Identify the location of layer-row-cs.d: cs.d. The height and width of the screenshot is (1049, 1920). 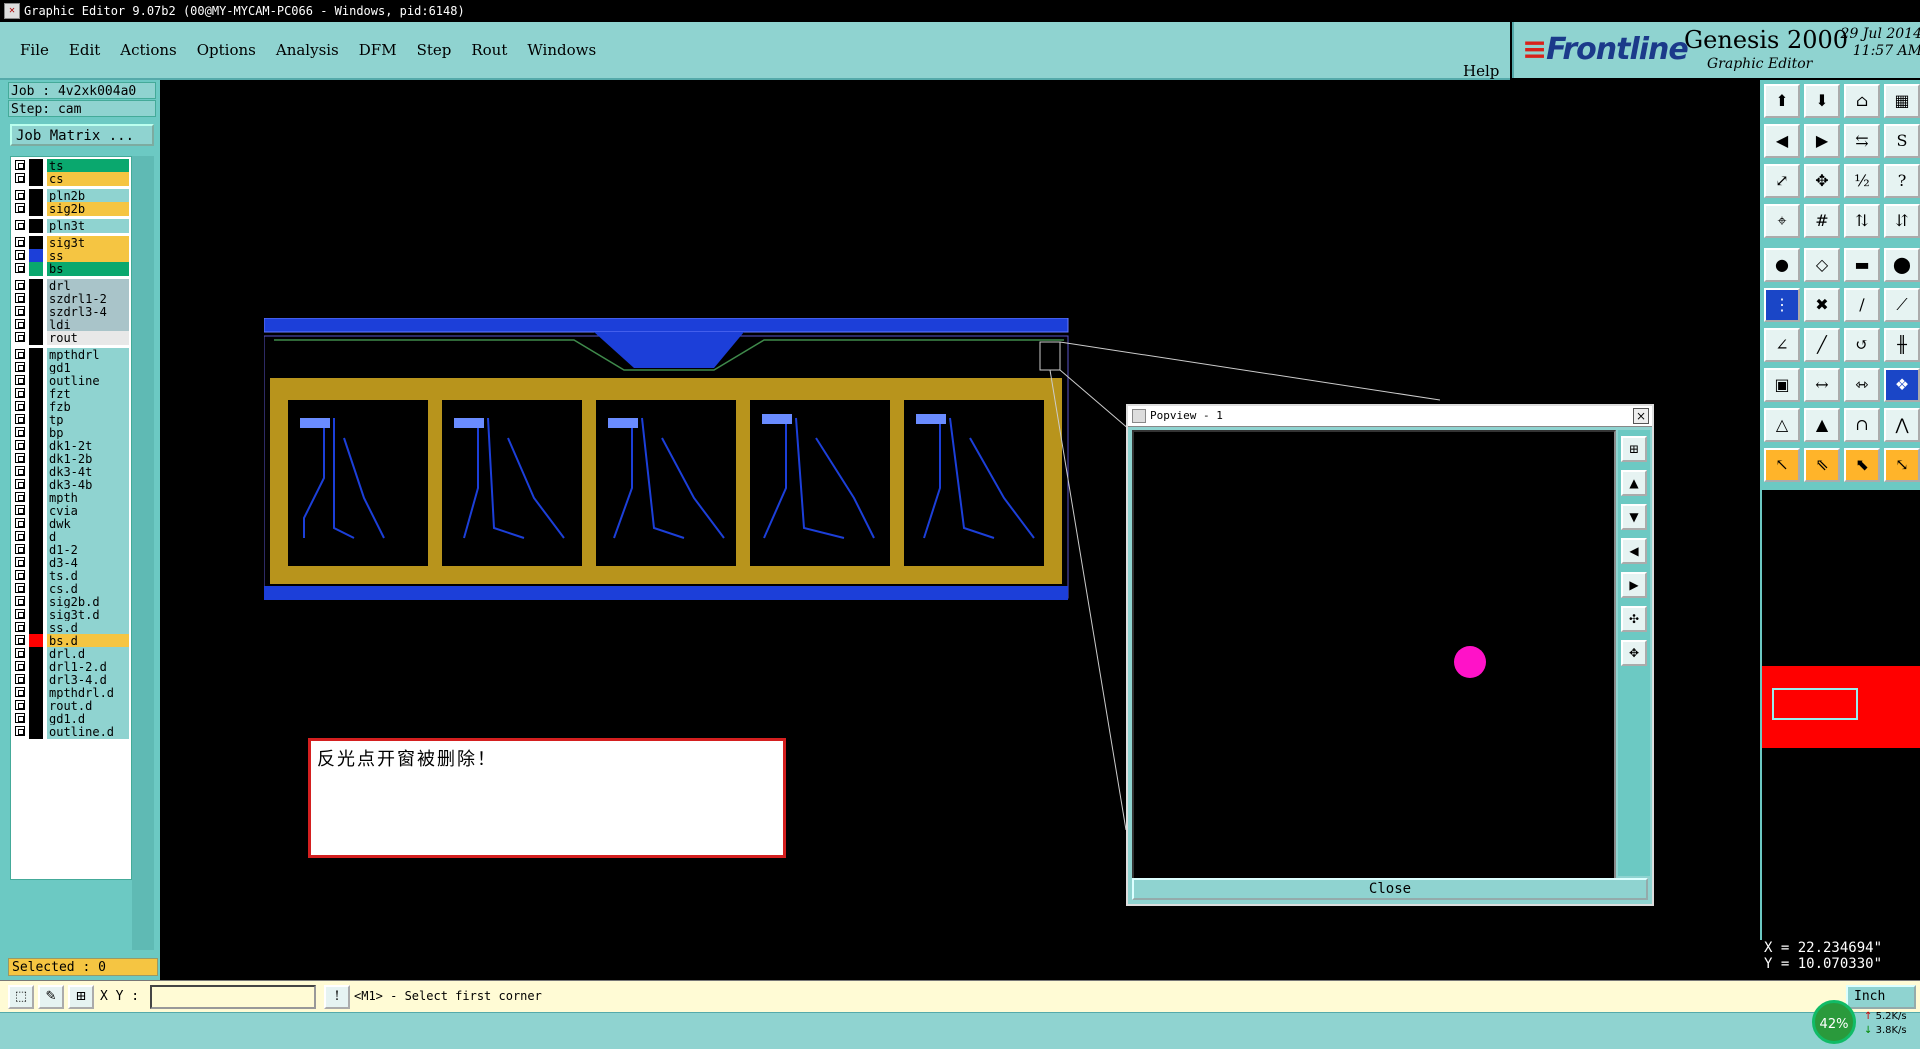
(71, 589).